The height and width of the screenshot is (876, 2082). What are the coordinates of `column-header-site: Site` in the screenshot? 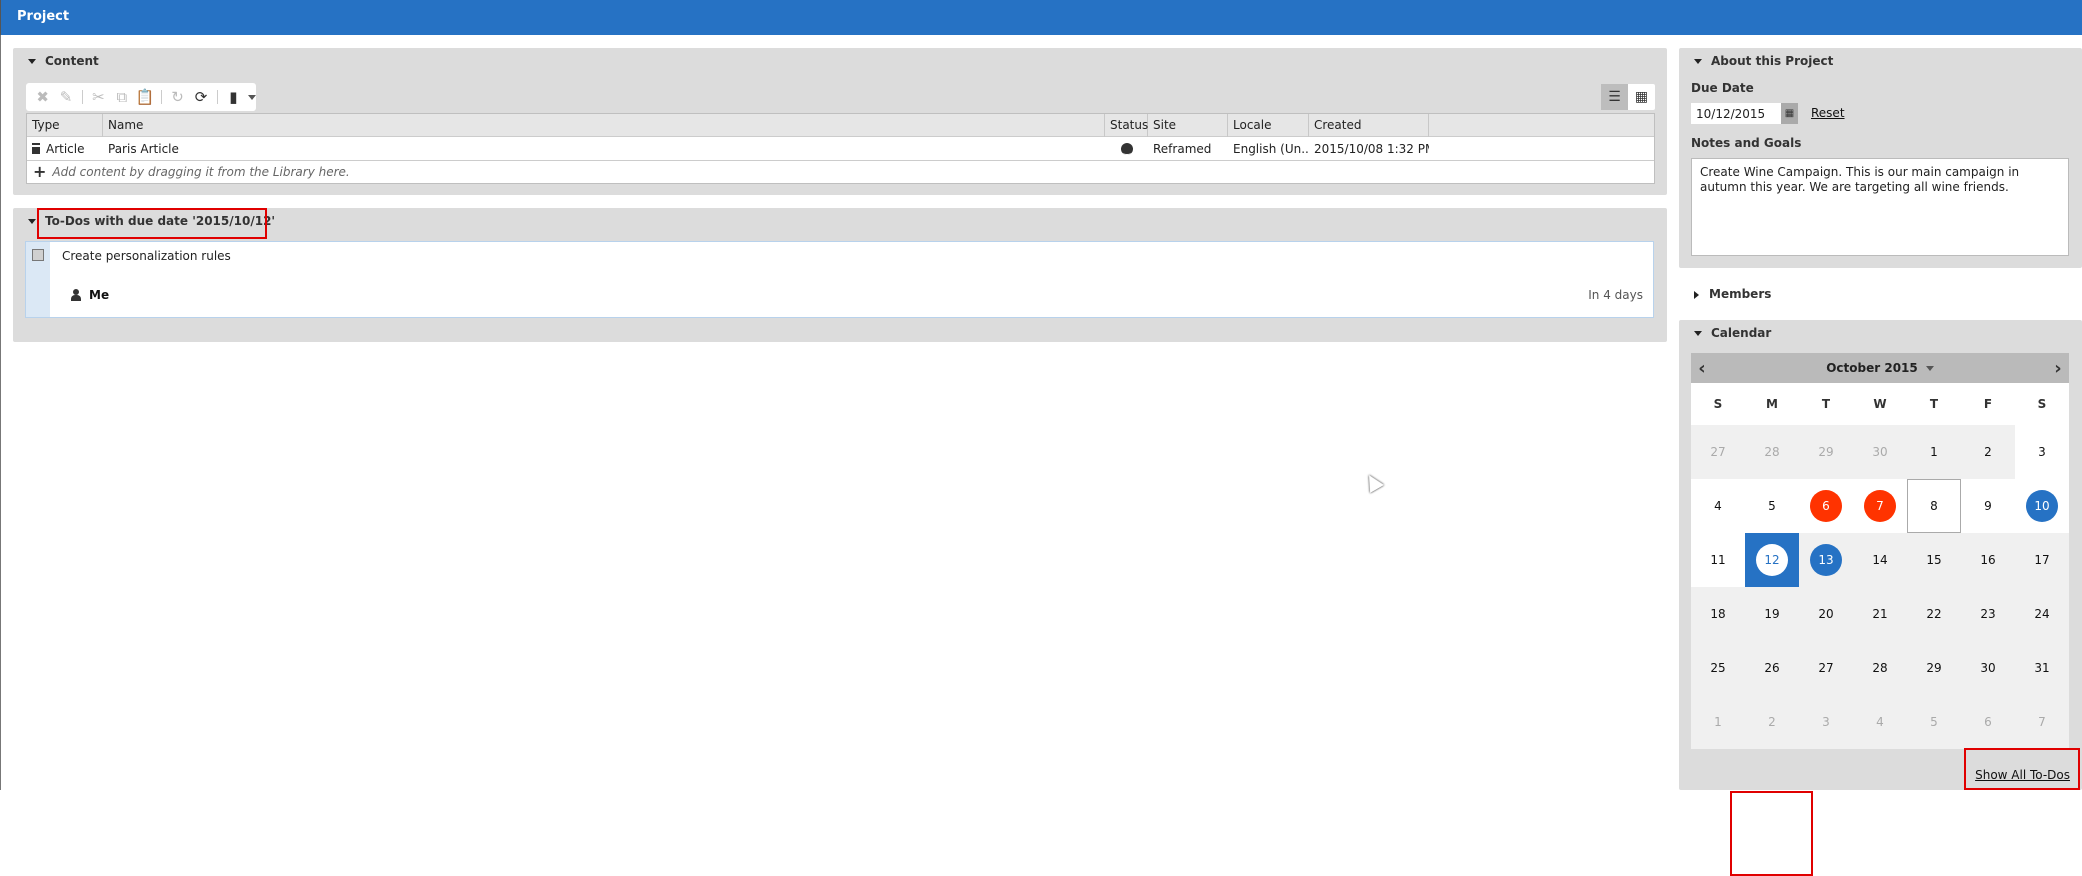 It's located at (1188, 125).